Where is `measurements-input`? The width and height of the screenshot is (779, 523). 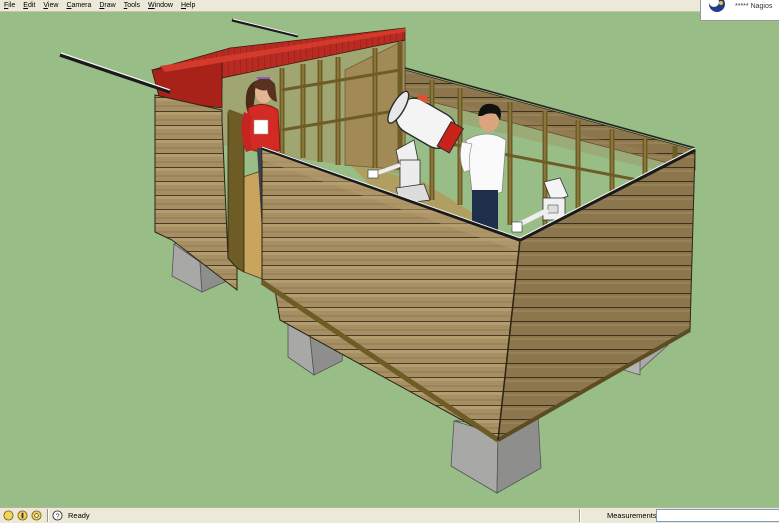 measurements-input is located at coordinates (717, 515).